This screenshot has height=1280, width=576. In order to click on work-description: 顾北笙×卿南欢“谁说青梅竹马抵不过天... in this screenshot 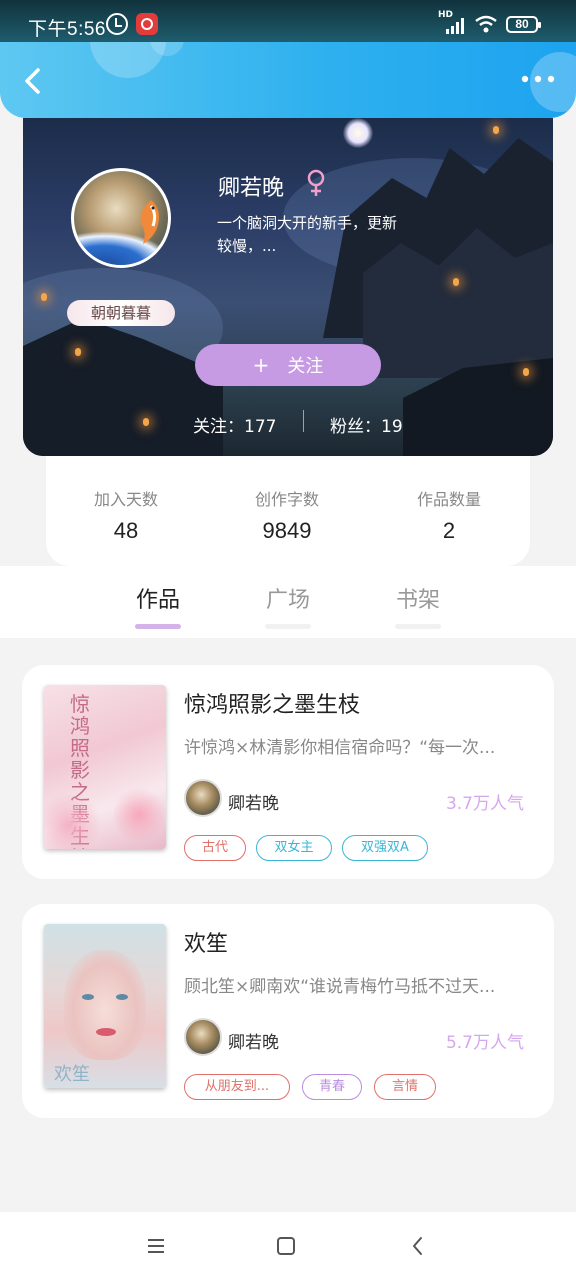, I will do `click(340, 987)`.